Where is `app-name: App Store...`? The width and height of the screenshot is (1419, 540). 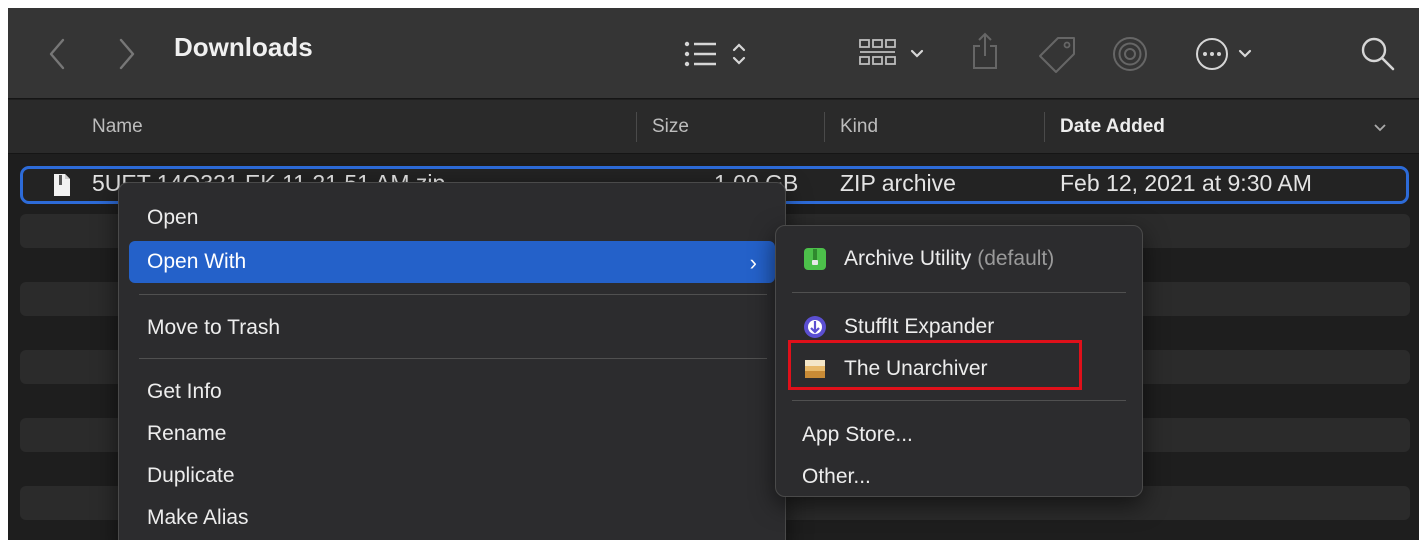
app-name: App Store... is located at coordinates (857, 434).